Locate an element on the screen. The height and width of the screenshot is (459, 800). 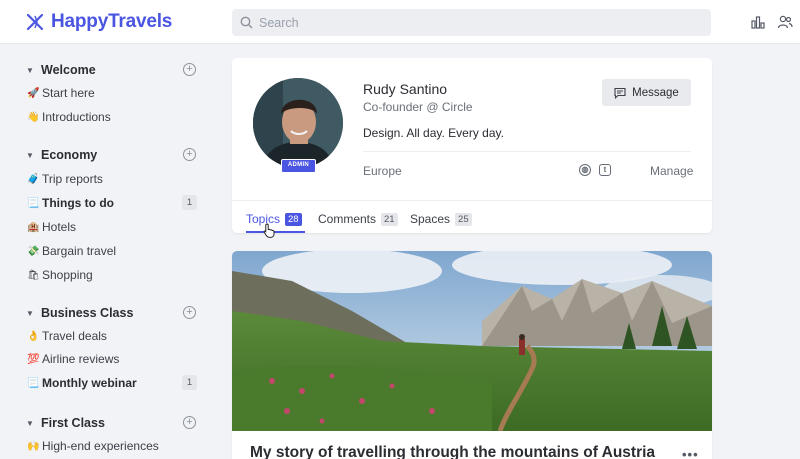
sidebar-item-label: Monthly webinar is located at coordinates (89, 383).